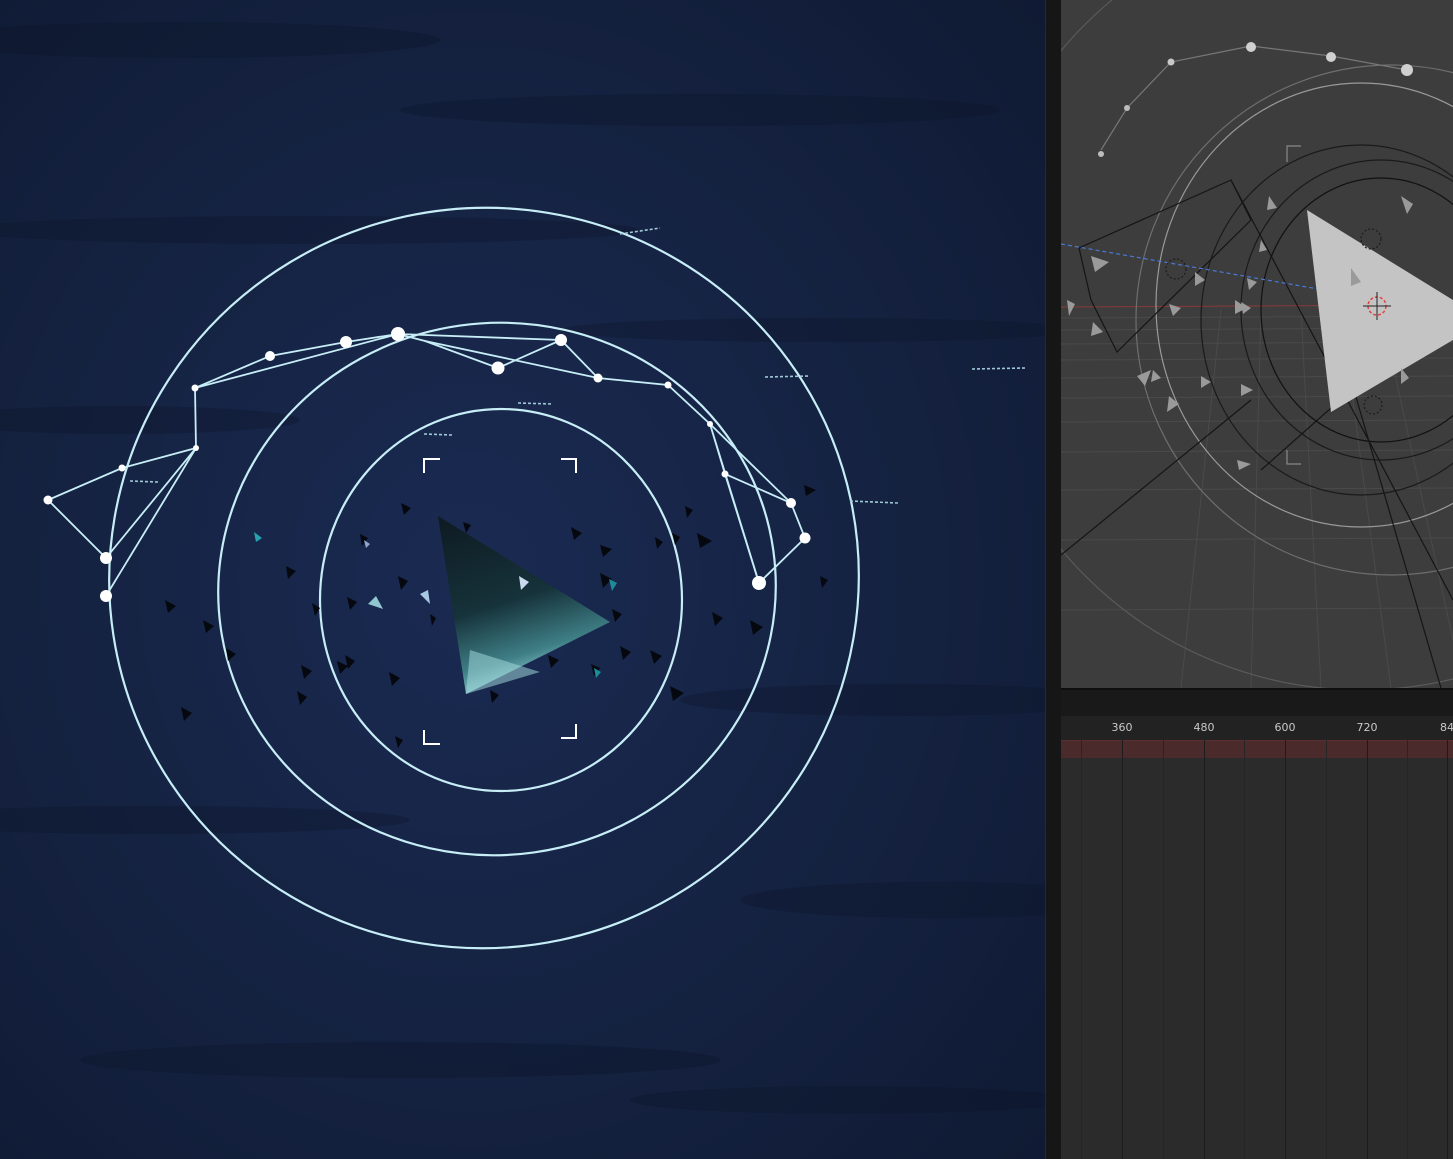  Describe the element at coordinates (1053, 579) in the screenshot. I see `area-divider` at that location.